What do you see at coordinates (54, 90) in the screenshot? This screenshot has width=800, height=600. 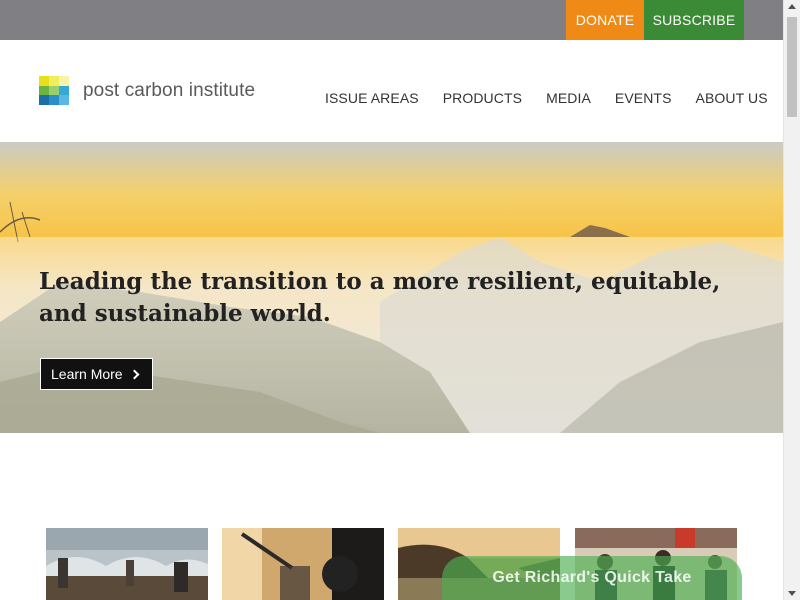 I see `logo-mark-icon` at bounding box center [54, 90].